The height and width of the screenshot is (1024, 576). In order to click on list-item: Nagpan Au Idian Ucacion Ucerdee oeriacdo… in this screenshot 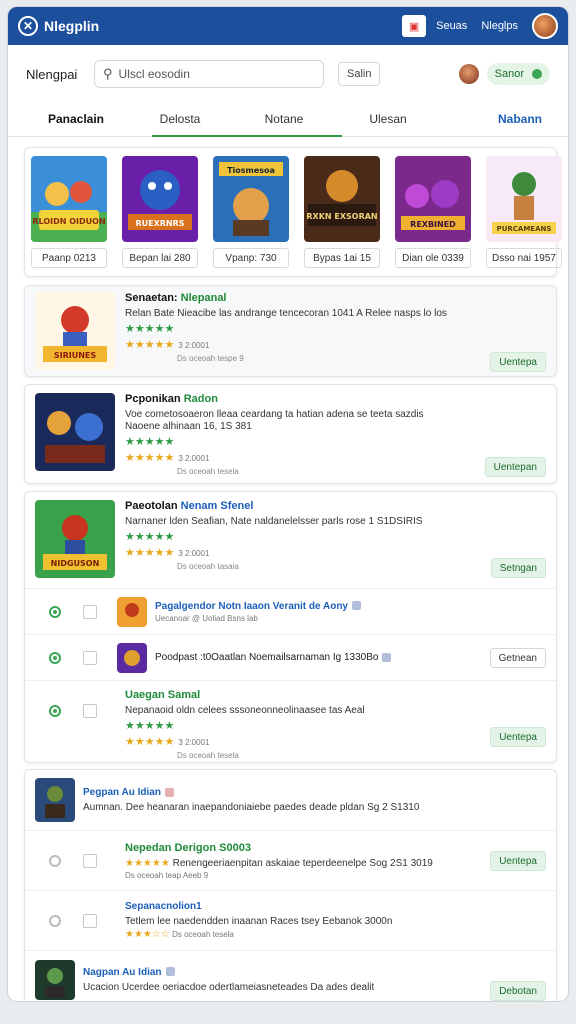, I will do `click(290, 975)`.